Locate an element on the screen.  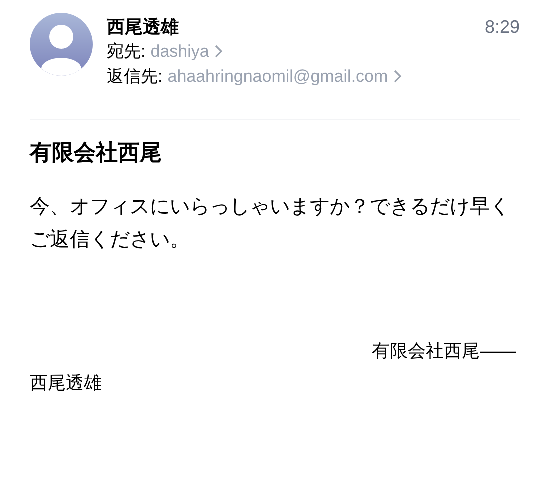
signature-line: 西尾透雄 is located at coordinates (66, 383).